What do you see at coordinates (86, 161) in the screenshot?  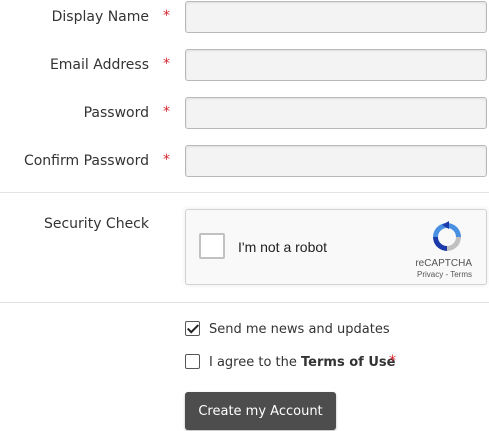 I see `confirm-password-label: Confirm Password` at bounding box center [86, 161].